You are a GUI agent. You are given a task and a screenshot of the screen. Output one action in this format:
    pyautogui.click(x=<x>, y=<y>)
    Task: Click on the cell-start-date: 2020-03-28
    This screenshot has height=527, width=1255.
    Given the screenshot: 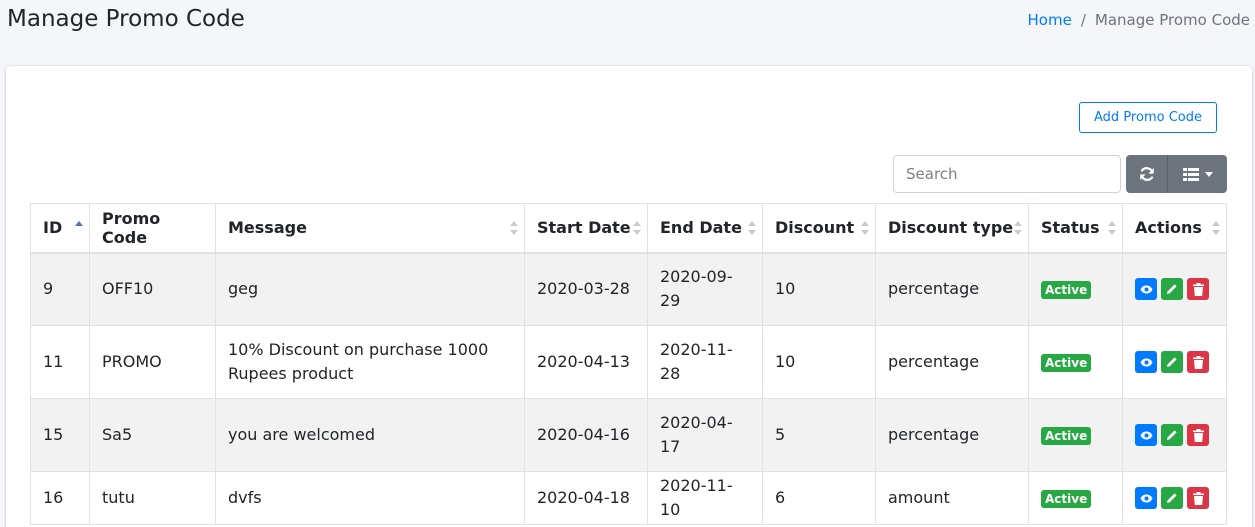 What is the action you would take?
    pyautogui.click(x=586, y=289)
    